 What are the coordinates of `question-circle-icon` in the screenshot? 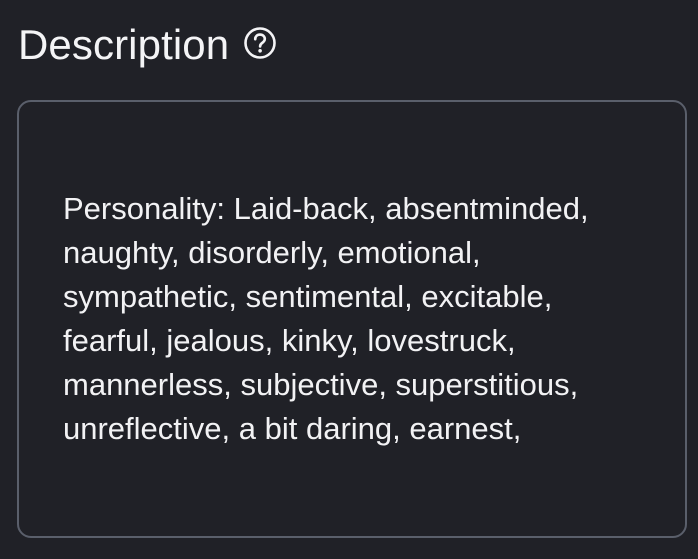 It's located at (260, 43).